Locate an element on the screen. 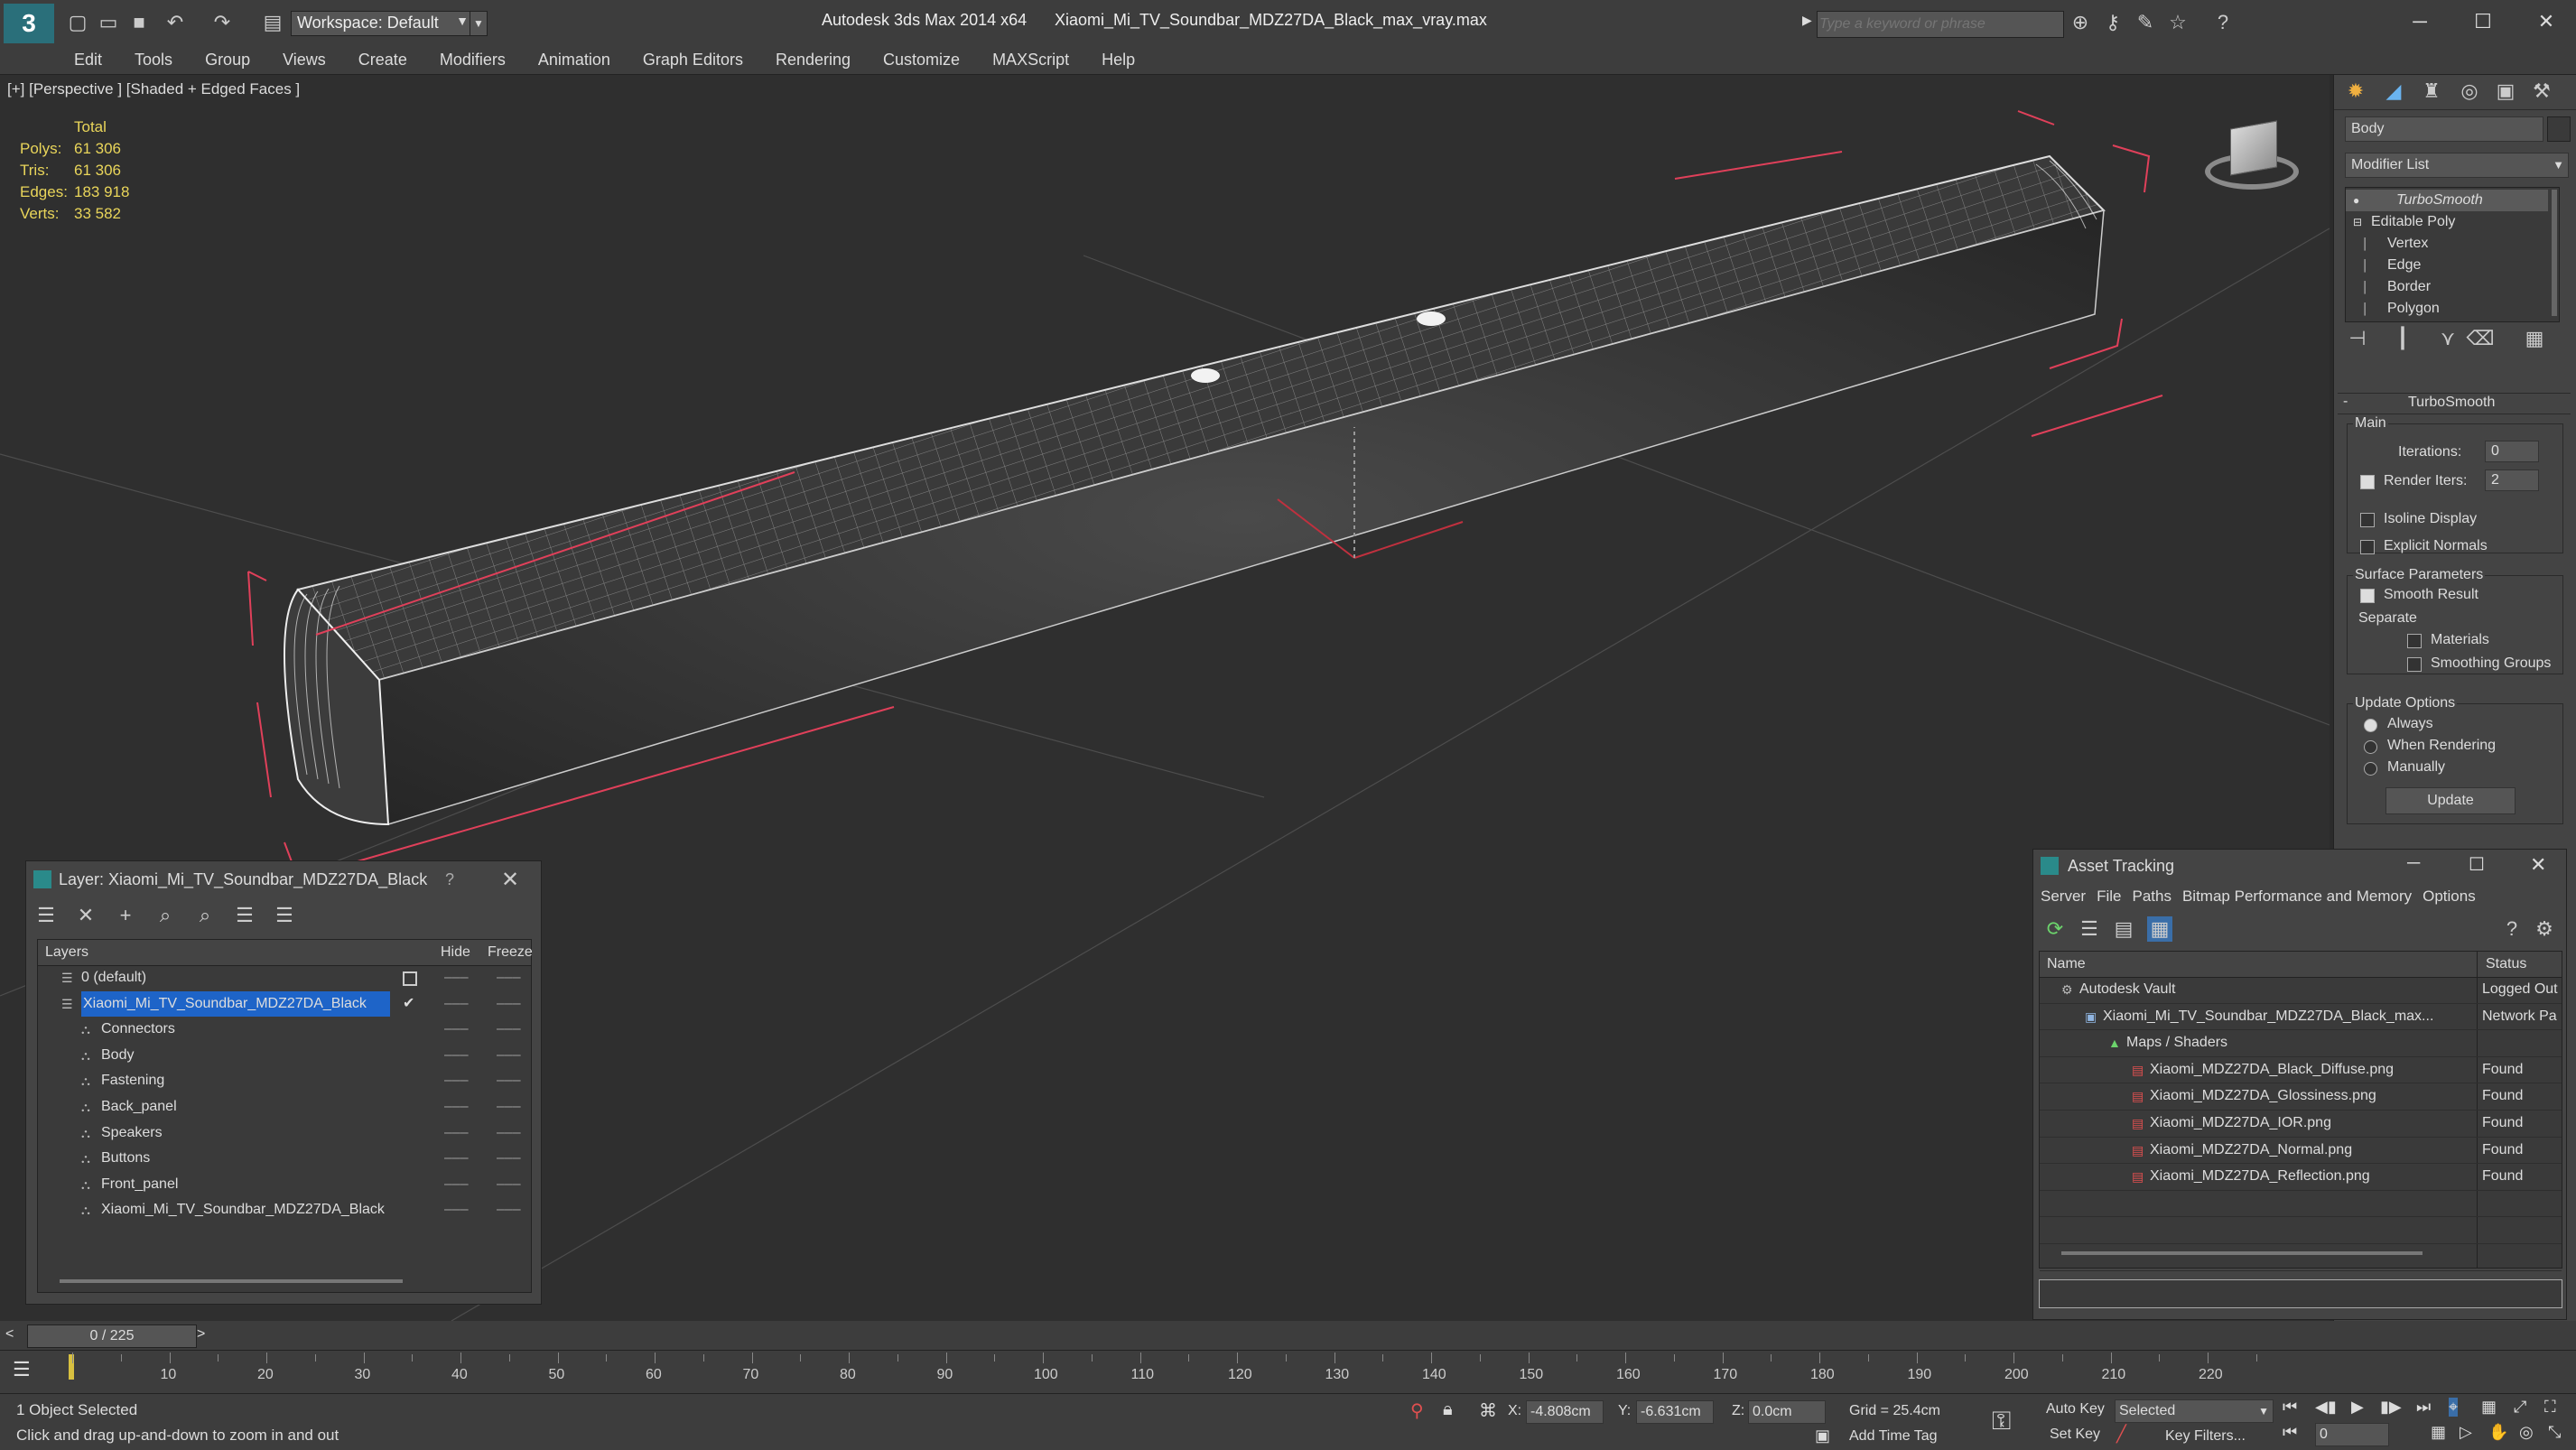 This screenshot has width=2576, height=1450. layer-close-button: ✕ is located at coordinates (510, 880).